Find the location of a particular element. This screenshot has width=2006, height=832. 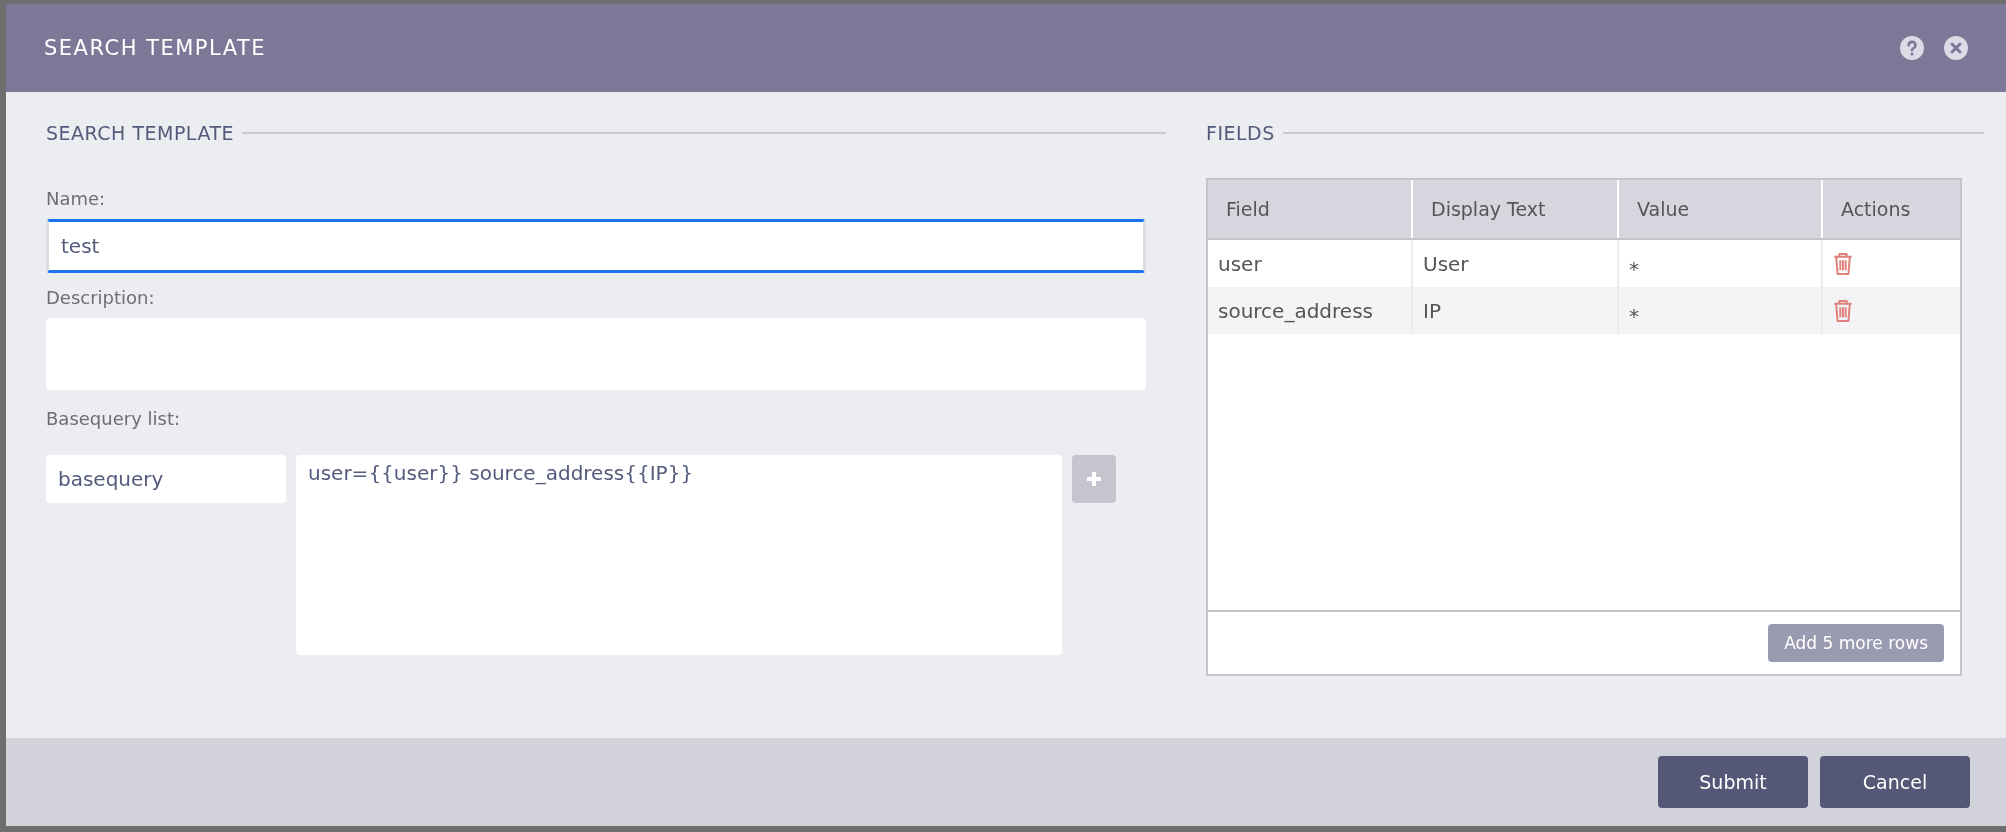

table-cell: source_address is located at coordinates (1310, 310).